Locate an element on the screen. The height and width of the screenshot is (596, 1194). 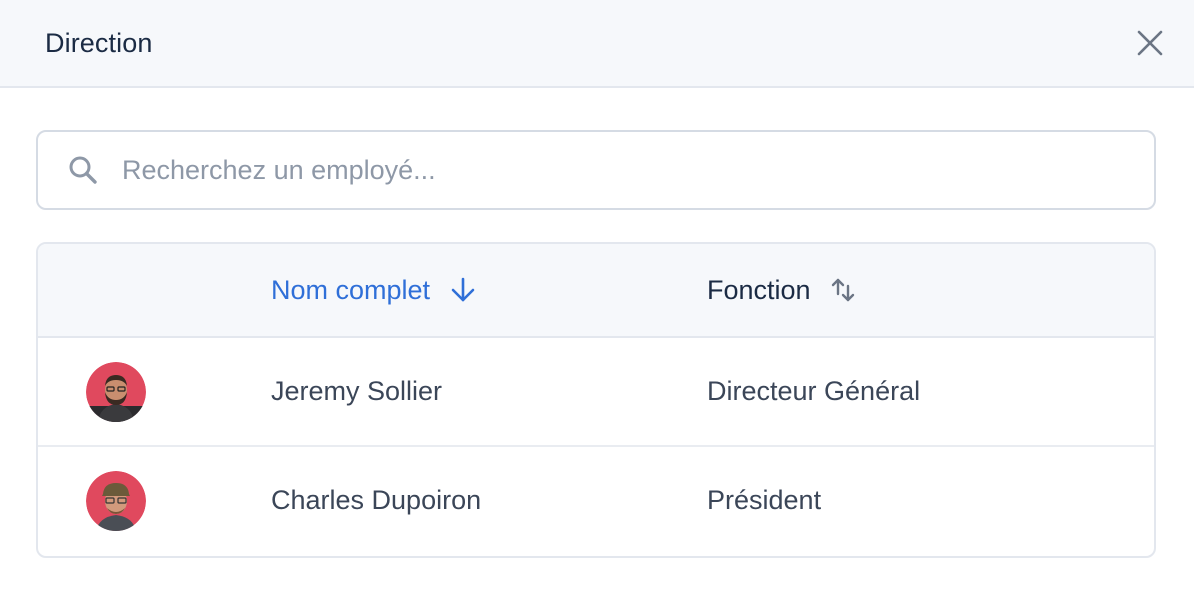
search-input is located at coordinates (602, 170).